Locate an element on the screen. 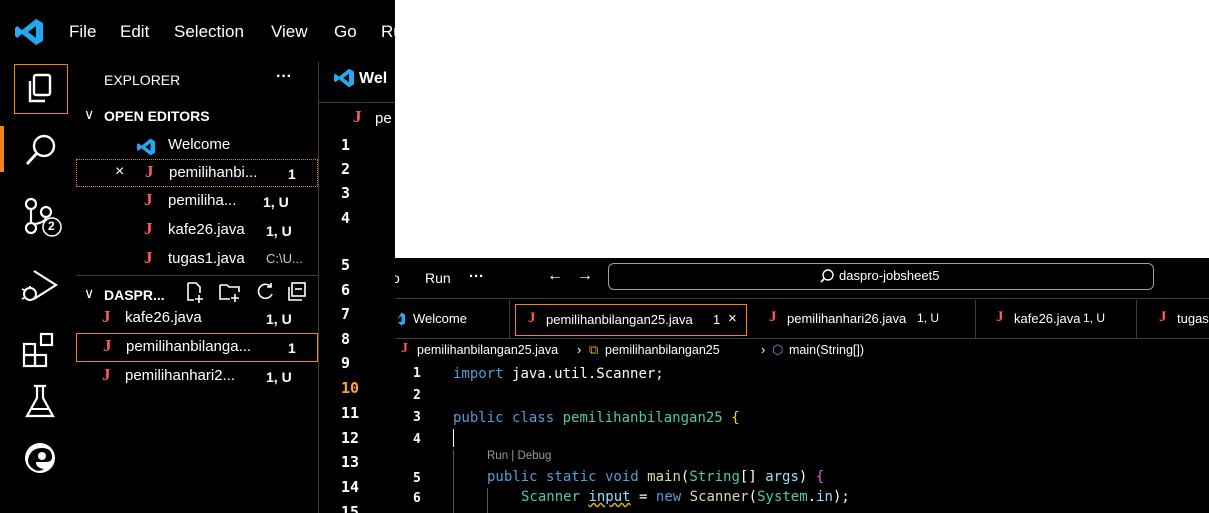  tab-kafe26: J kafe26.java 1, U is located at coordinates (1056, 319).